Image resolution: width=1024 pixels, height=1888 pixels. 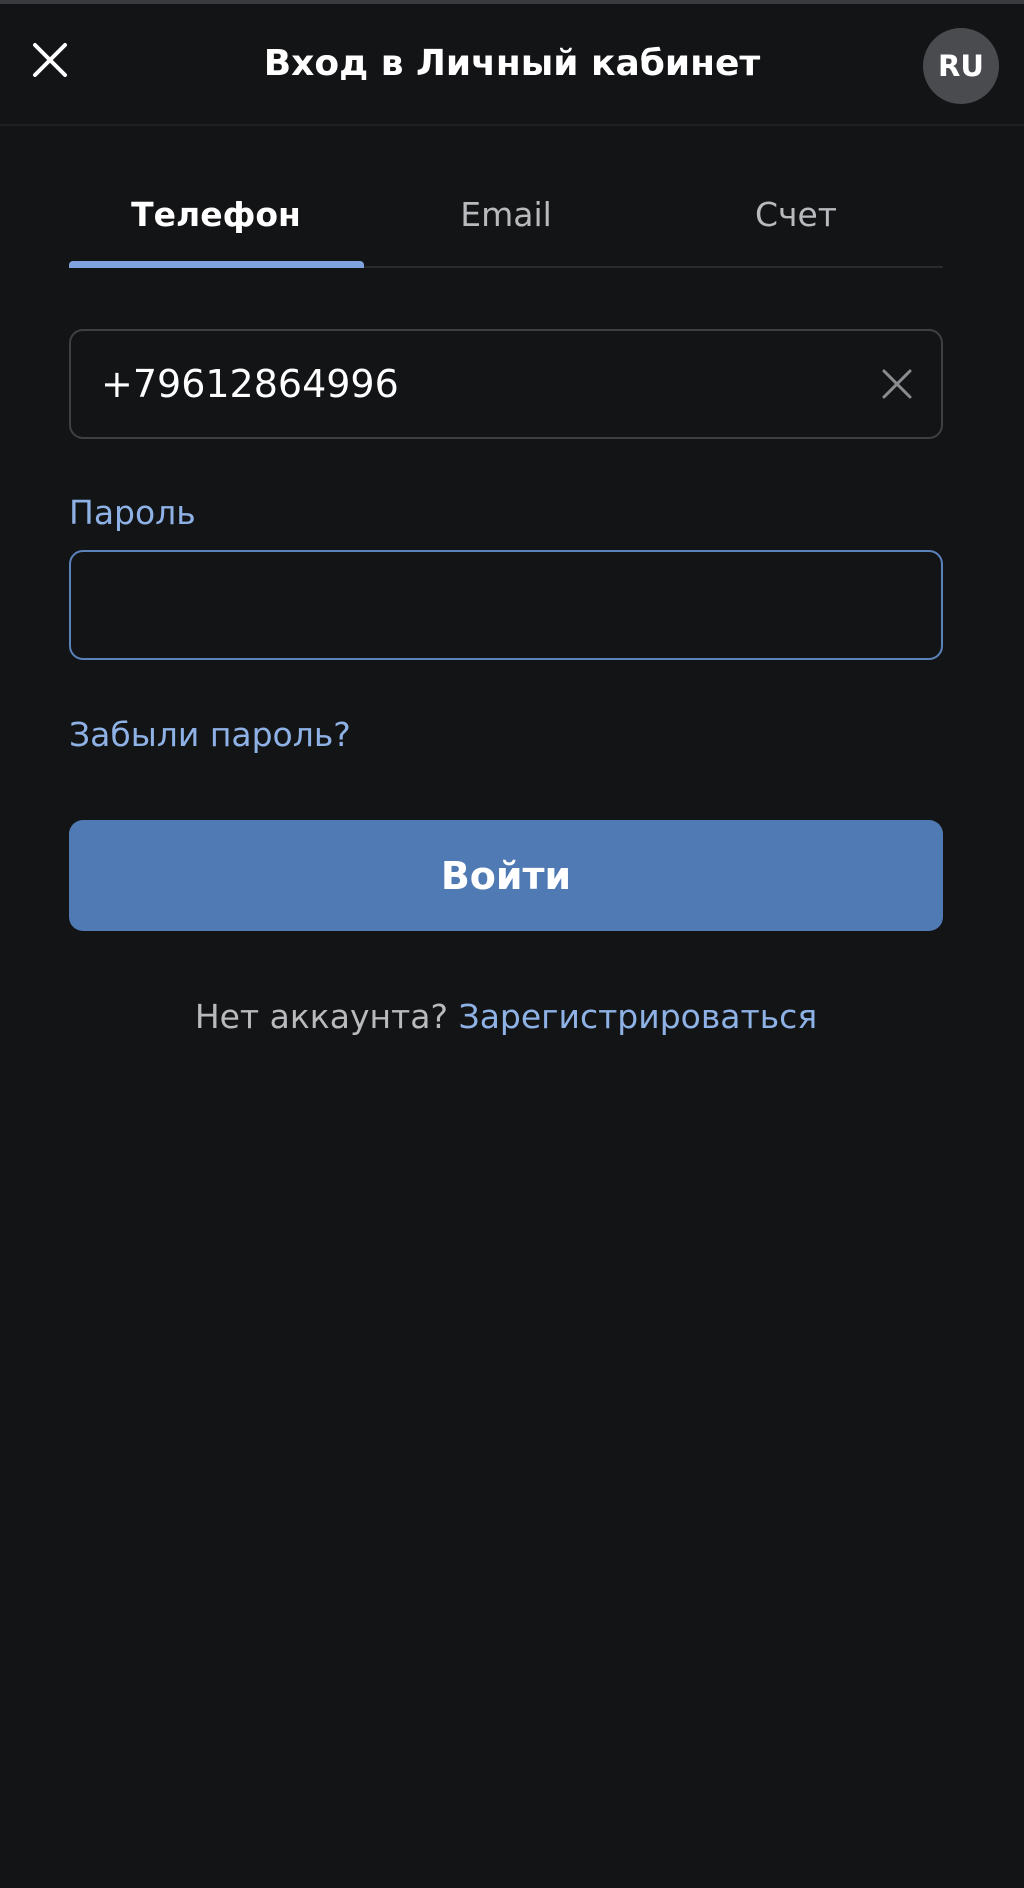 I want to click on signup-row: Нет аккаунта? Зарегистрироваться, so click(x=506, y=1017).